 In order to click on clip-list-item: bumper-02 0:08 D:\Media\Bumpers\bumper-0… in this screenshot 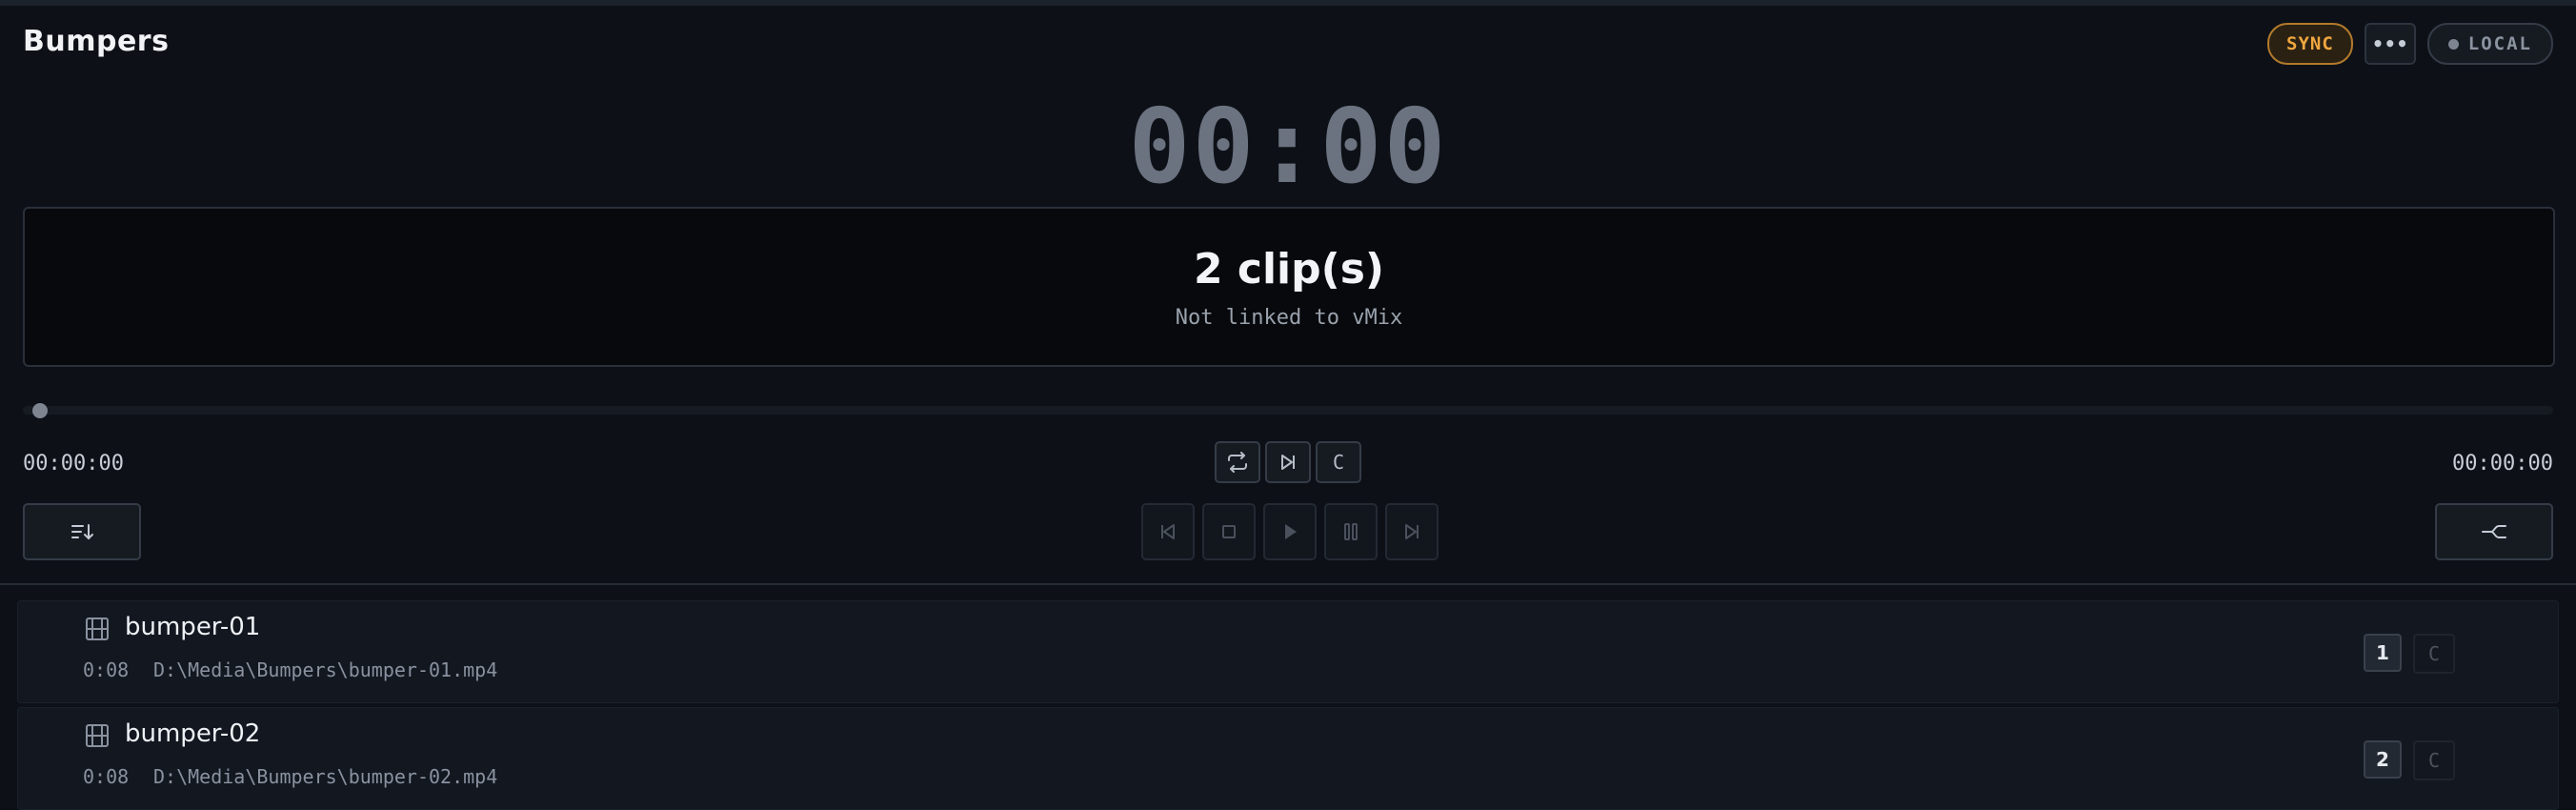, I will do `click(1288, 758)`.